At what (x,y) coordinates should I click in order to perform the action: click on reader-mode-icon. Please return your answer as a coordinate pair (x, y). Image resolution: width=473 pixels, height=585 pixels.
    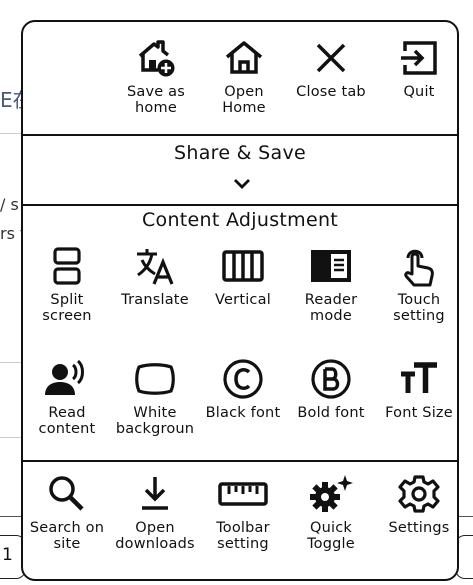
    Looking at the image, I should click on (331, 266).